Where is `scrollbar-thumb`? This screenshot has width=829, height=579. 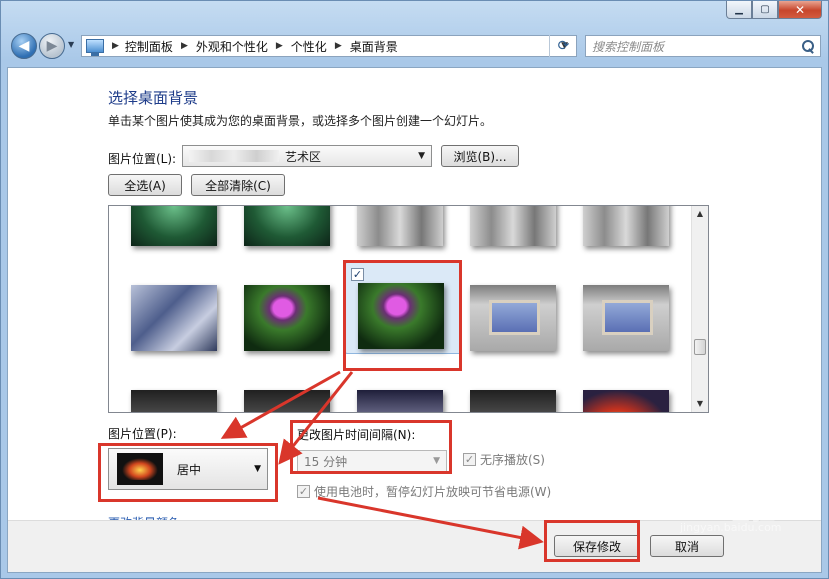
scrollbar-thumb is located at coordinates (700, 347).